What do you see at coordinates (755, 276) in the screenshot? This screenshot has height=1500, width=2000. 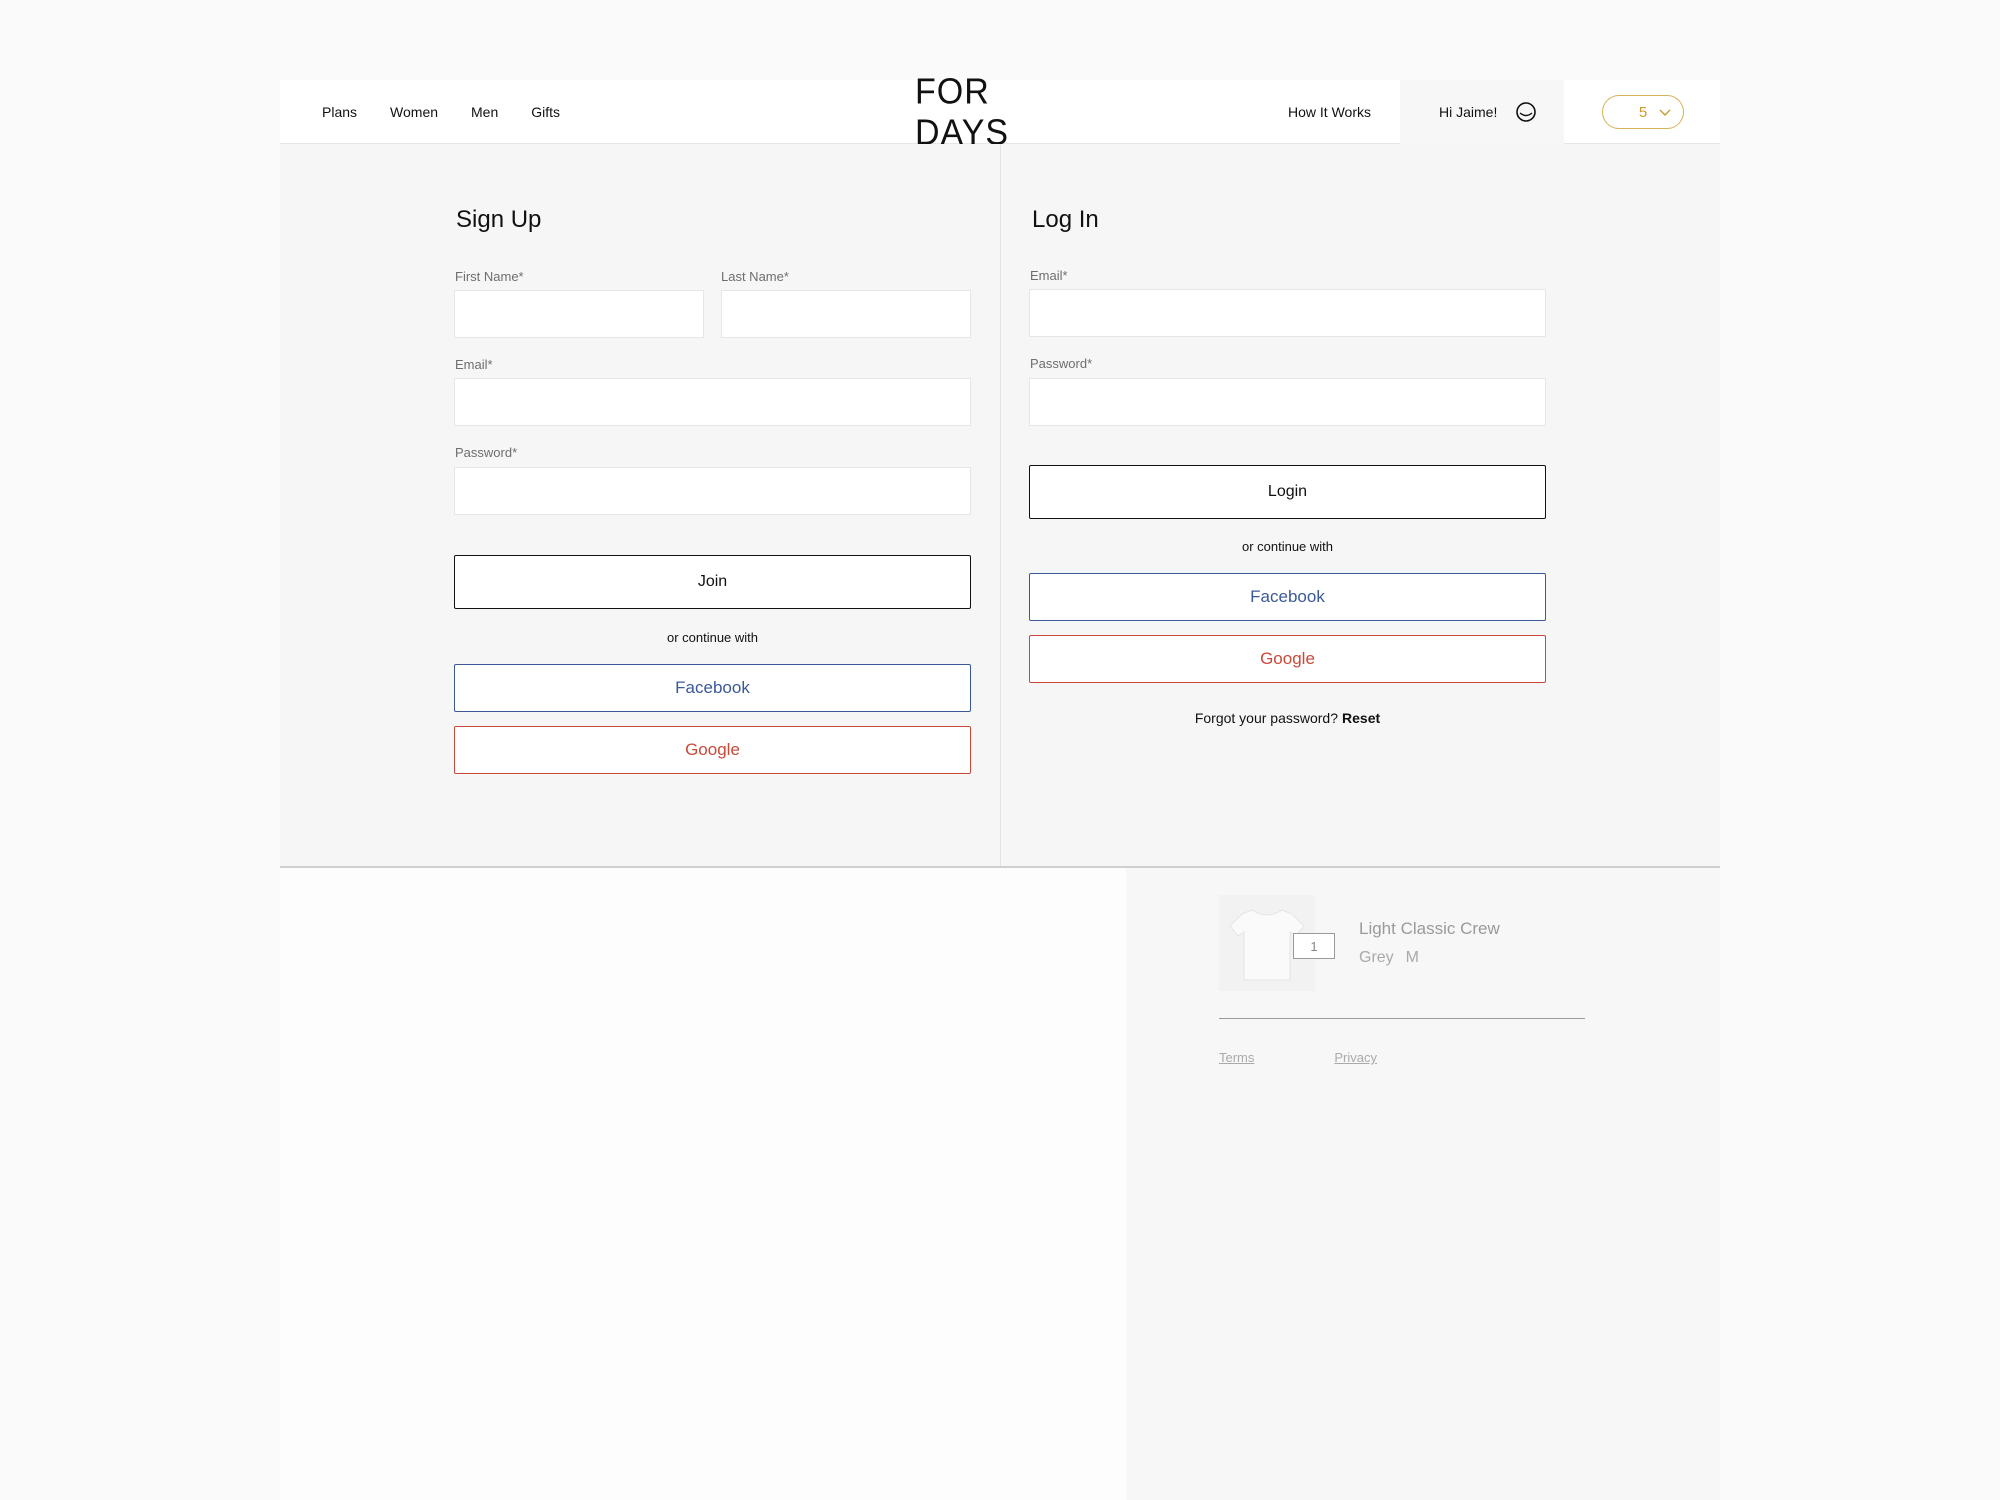 I see `last-name-label: Last Name*` at bounding box center [755, 276].